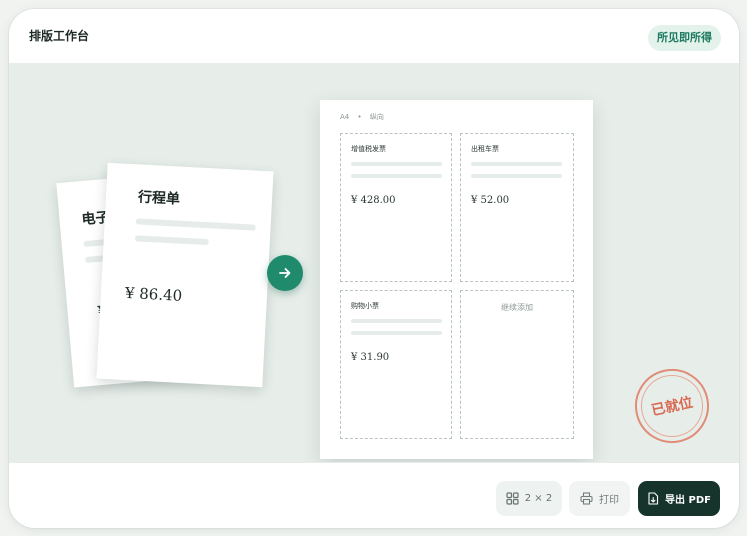 The width and height of the screenshot is (747, 536). Describe the element at coordinates (368, 149) in the screenshot. I see `cell-title: 增值税发票` at that location.